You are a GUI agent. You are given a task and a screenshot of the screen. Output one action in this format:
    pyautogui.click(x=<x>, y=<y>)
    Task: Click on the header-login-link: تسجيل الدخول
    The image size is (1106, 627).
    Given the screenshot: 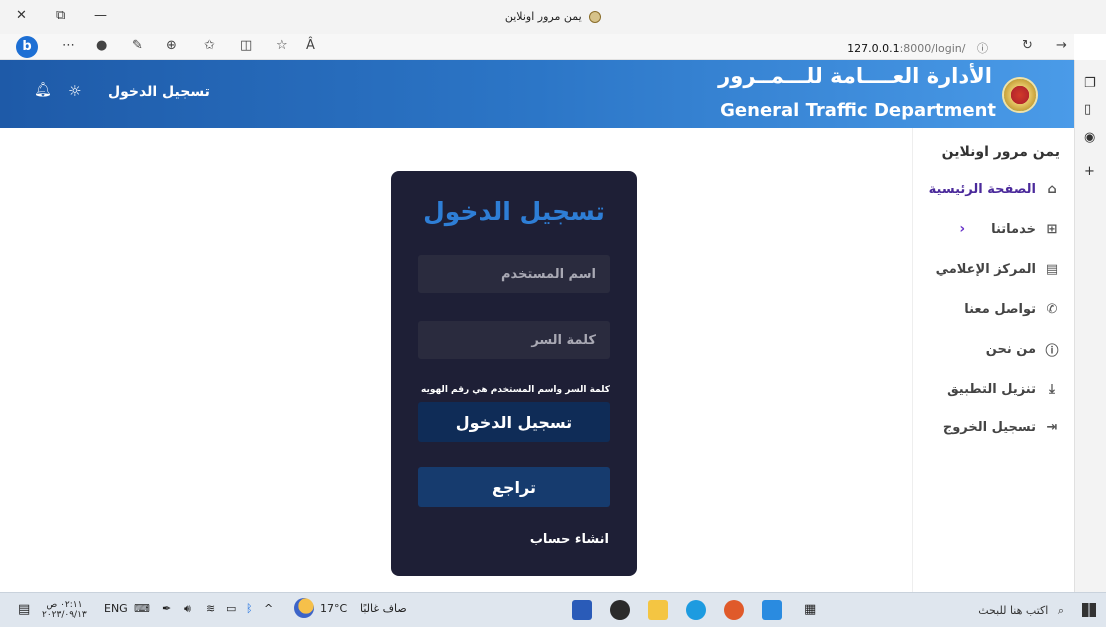 What is the action you would take?
    pyautogui.click(x=159, y=92)
    